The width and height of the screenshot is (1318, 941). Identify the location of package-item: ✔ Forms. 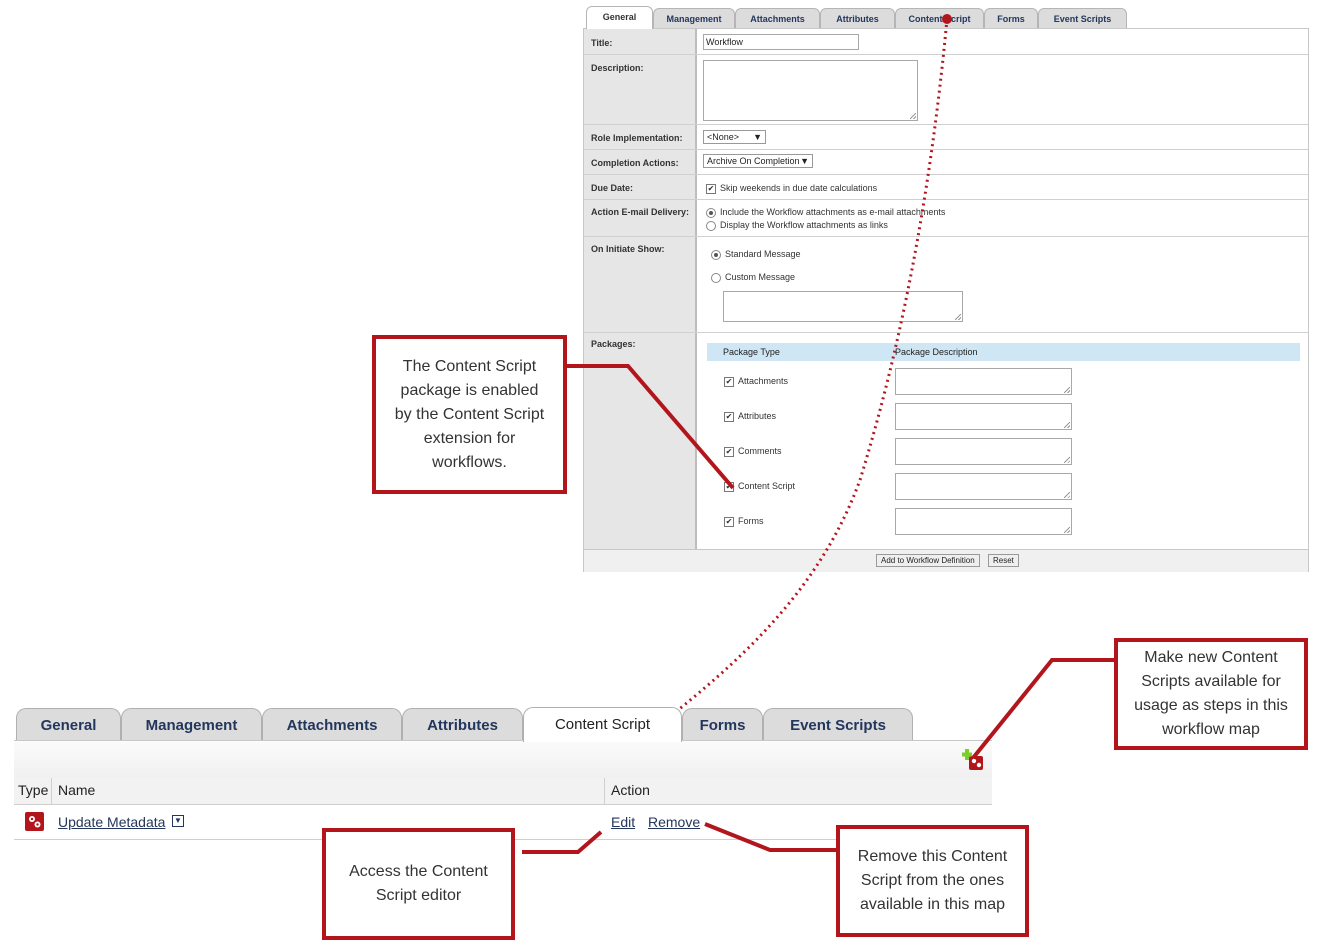
(744, 521).